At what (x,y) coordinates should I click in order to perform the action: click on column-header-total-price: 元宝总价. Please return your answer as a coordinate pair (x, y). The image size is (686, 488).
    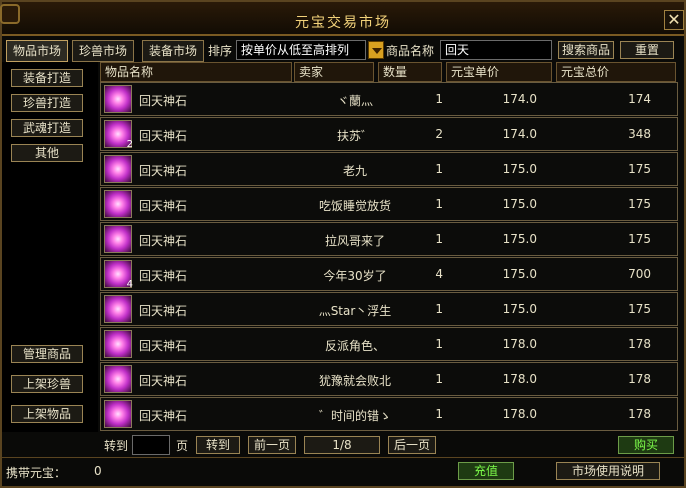
    Looking at the image, I should click on (616, 72).